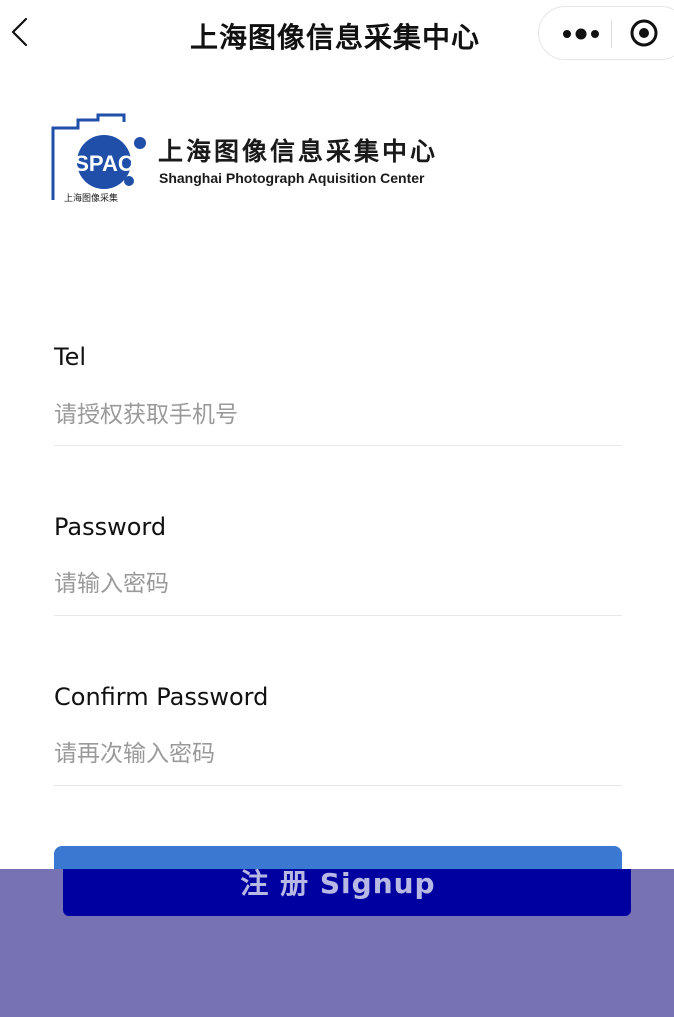 Image resolution: width=674 pixels, height=1017 pixels. I want to click on spac-logo-icon: SPAC 上海图像采集, so click(98, 158).